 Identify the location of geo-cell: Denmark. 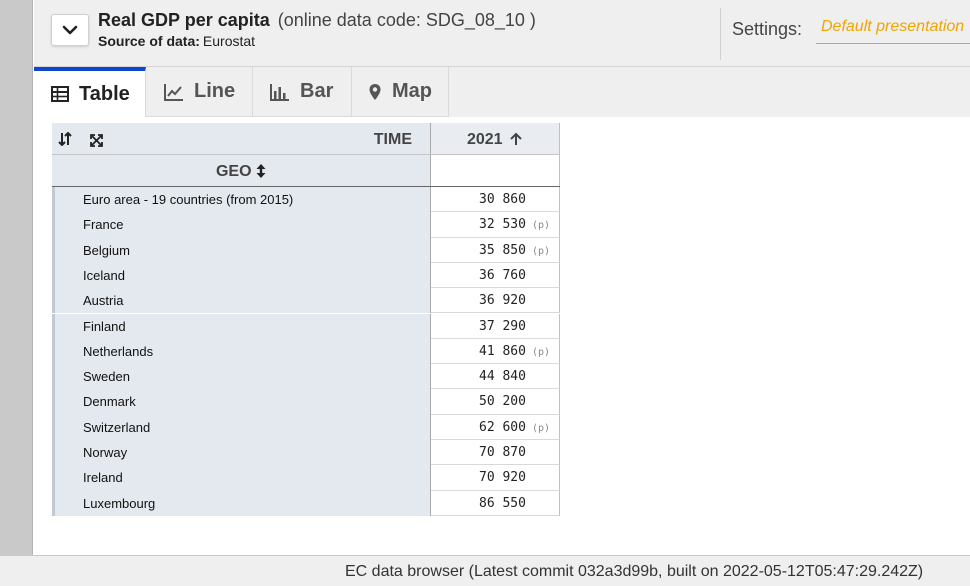
(241, 402).